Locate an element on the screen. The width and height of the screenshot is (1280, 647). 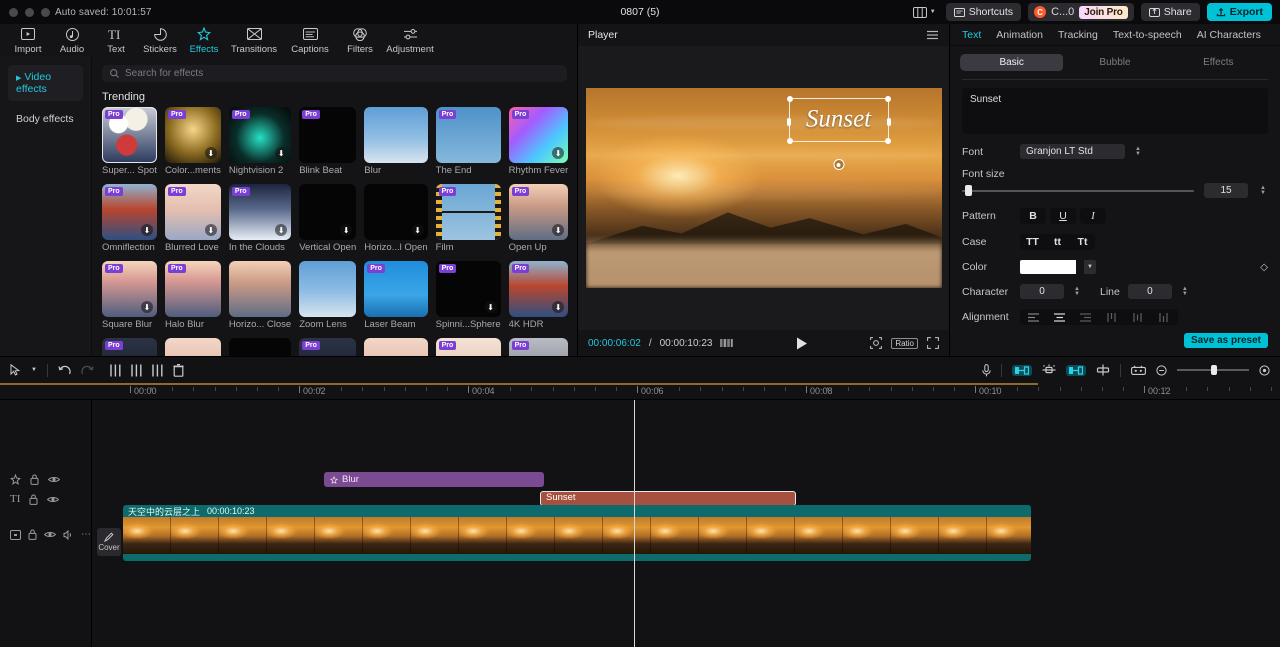
tab-animation: Animation is located at coordinates (1019, 35).